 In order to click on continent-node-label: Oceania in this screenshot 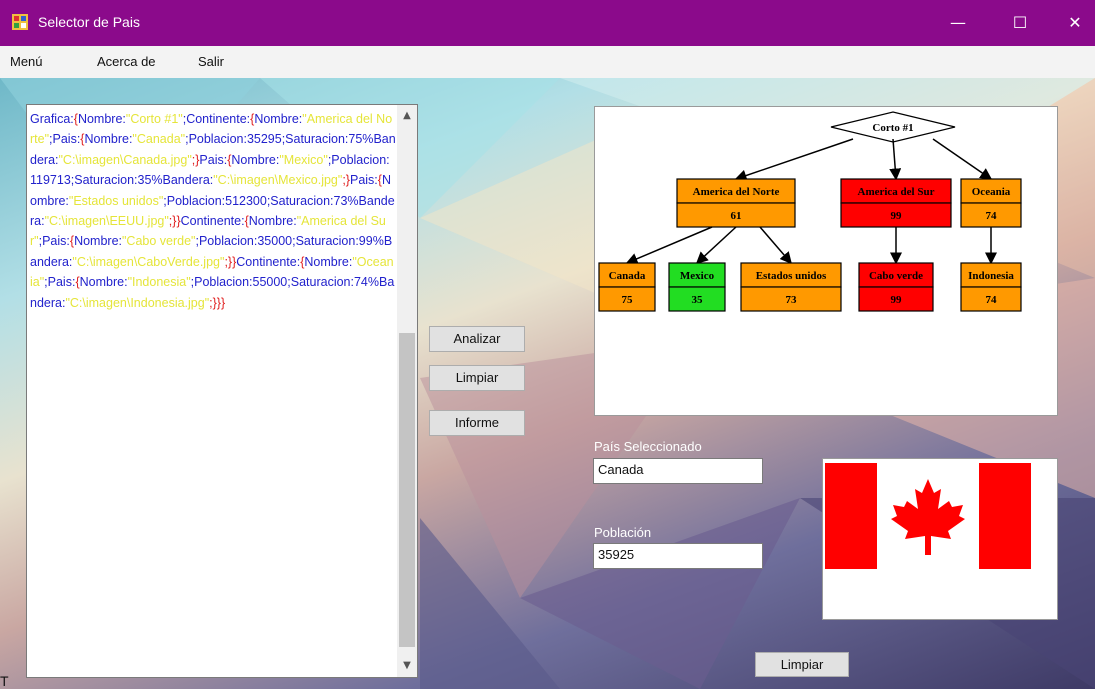, I will do `click(991, 192)`.